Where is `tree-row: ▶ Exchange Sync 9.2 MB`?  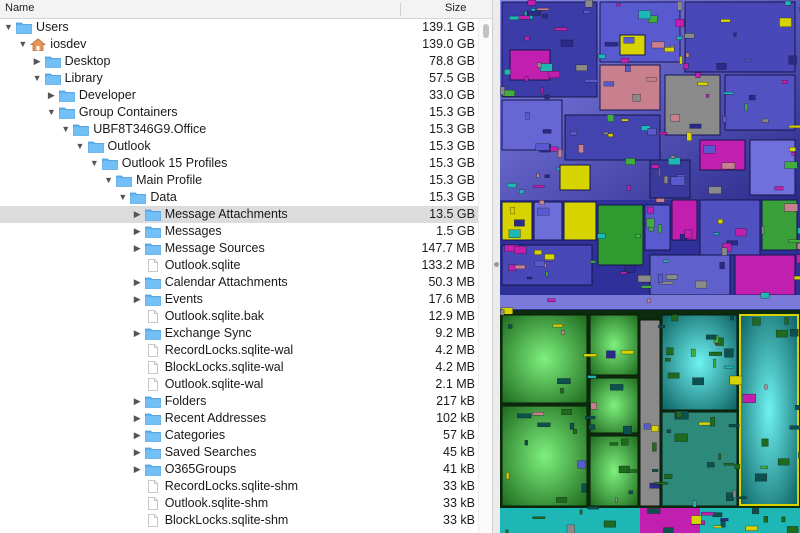
tree-row: ▶ Exchange Sync 9.2 MB is located at coordinates (239, 333).